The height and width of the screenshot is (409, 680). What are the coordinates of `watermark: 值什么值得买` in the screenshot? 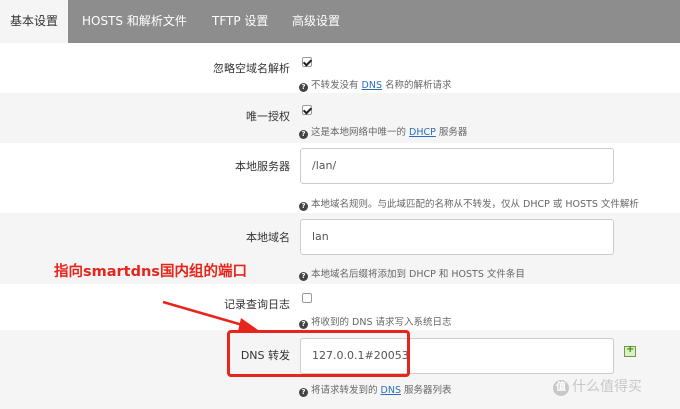 It's located at (597, 386).